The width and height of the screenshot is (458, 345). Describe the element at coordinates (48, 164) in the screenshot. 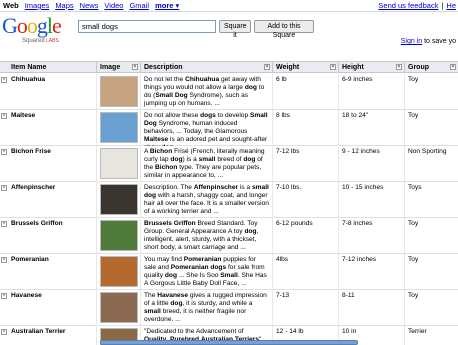

I see `cell-item-name: × Bichon Frise` at that location.